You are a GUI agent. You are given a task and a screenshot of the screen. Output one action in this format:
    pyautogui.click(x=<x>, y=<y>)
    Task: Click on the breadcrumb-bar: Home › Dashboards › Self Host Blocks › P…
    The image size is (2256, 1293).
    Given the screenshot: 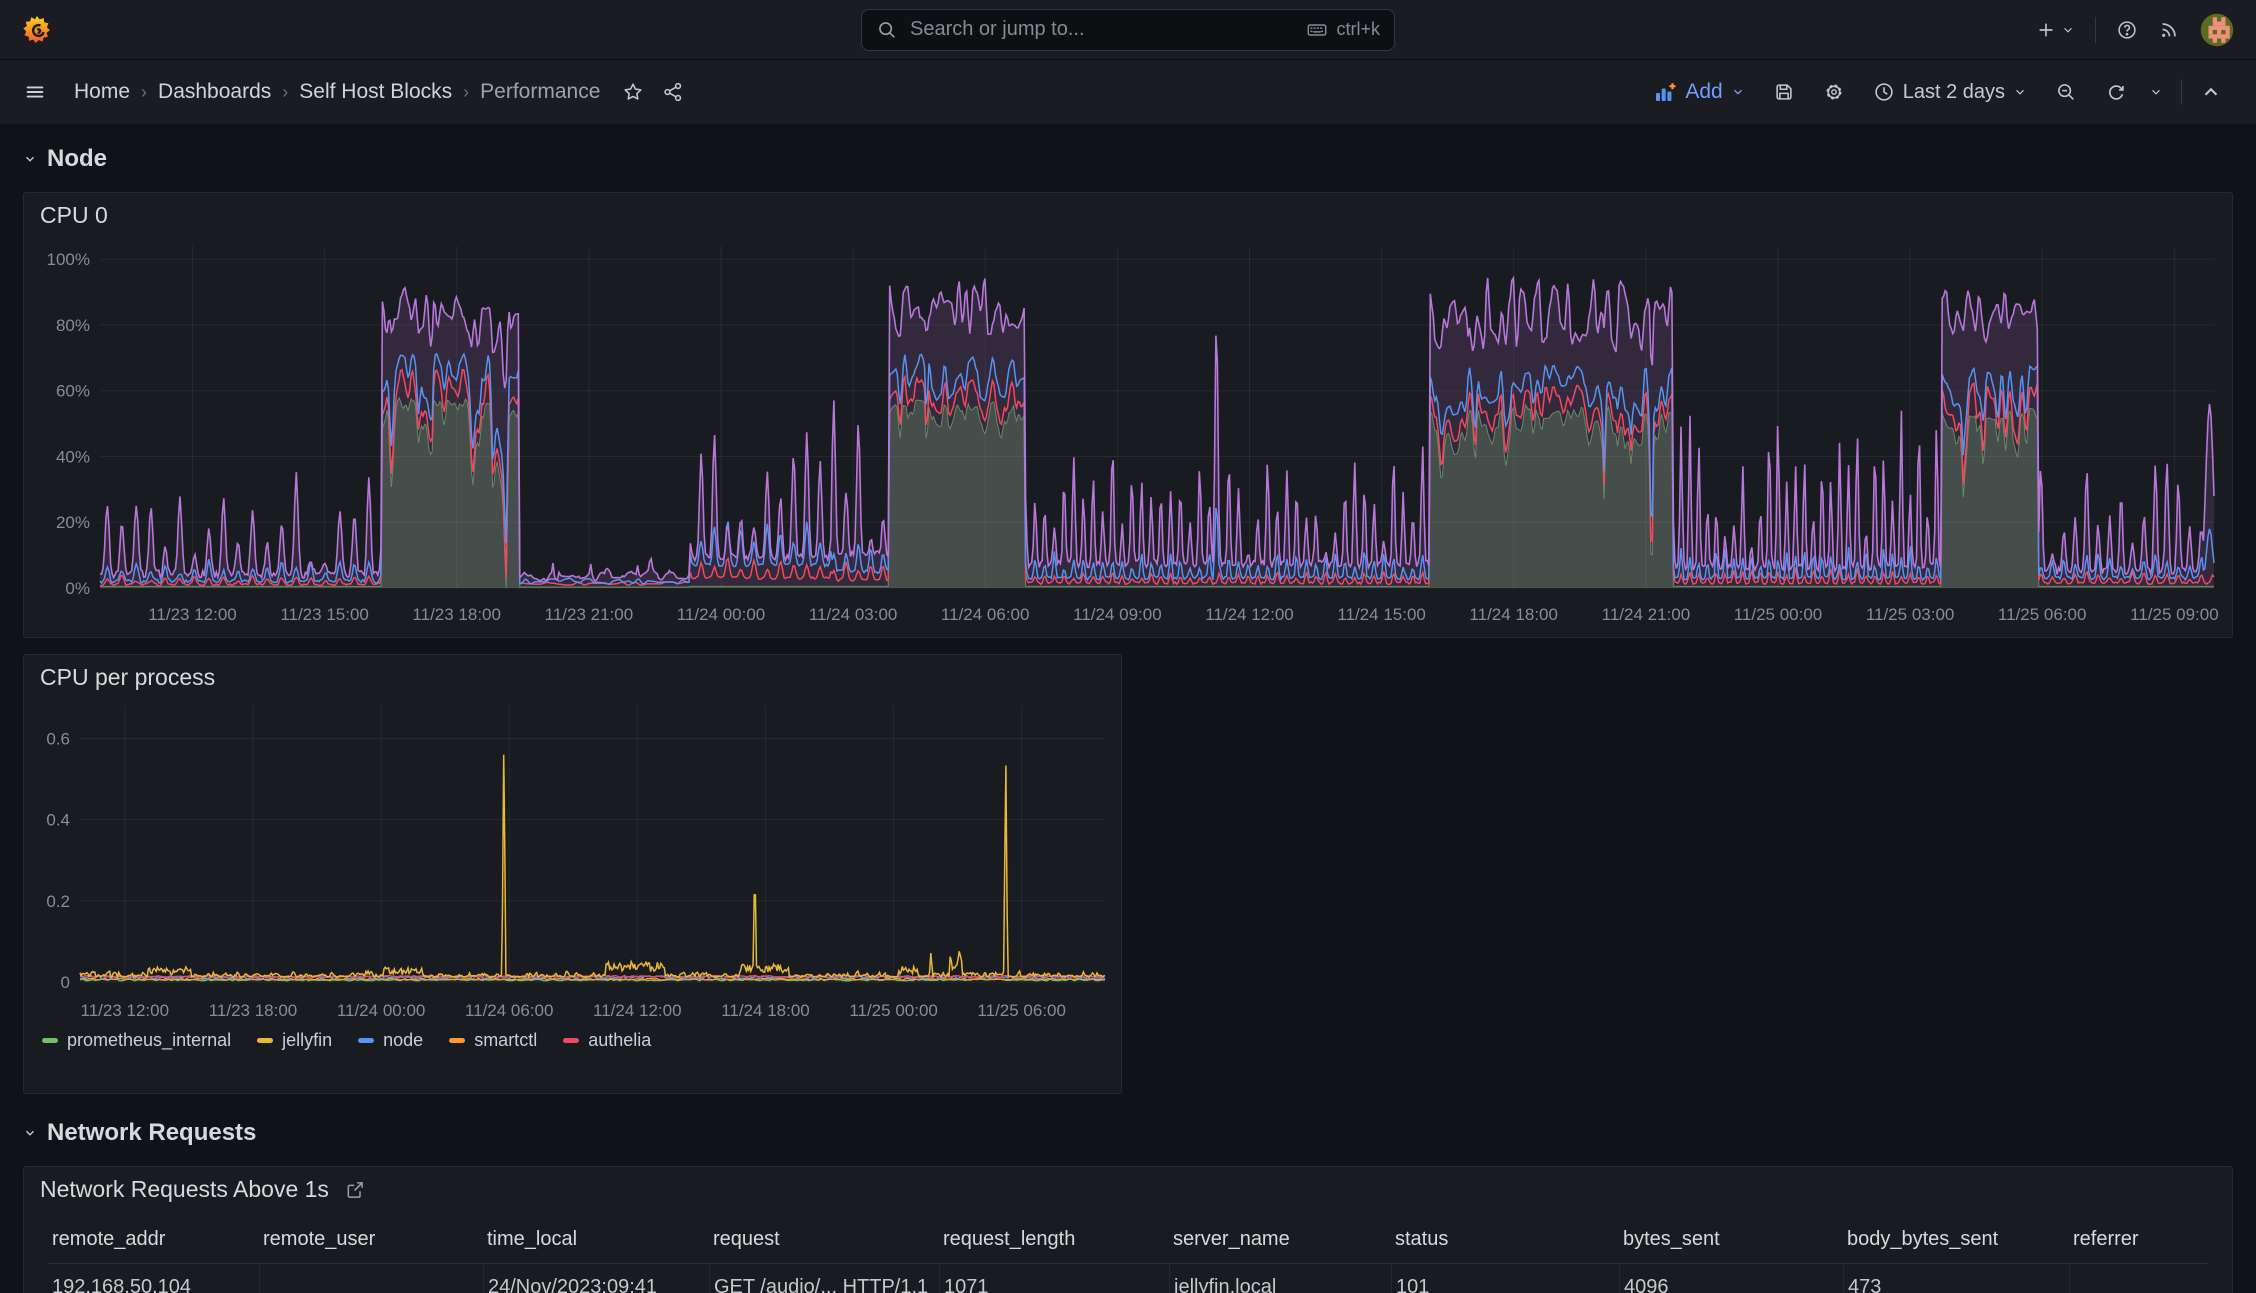 What is the action you would take?
    pyautogui.click(x=1128, y=92)
    